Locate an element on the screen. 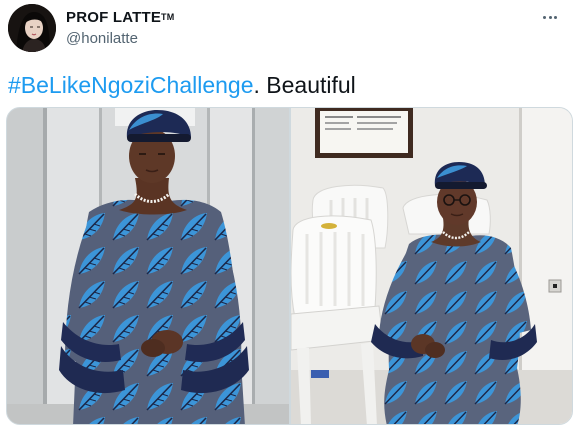 This screenshot has width=574, height=425. profile-avatar-icon is located at coordinates (32, 28).